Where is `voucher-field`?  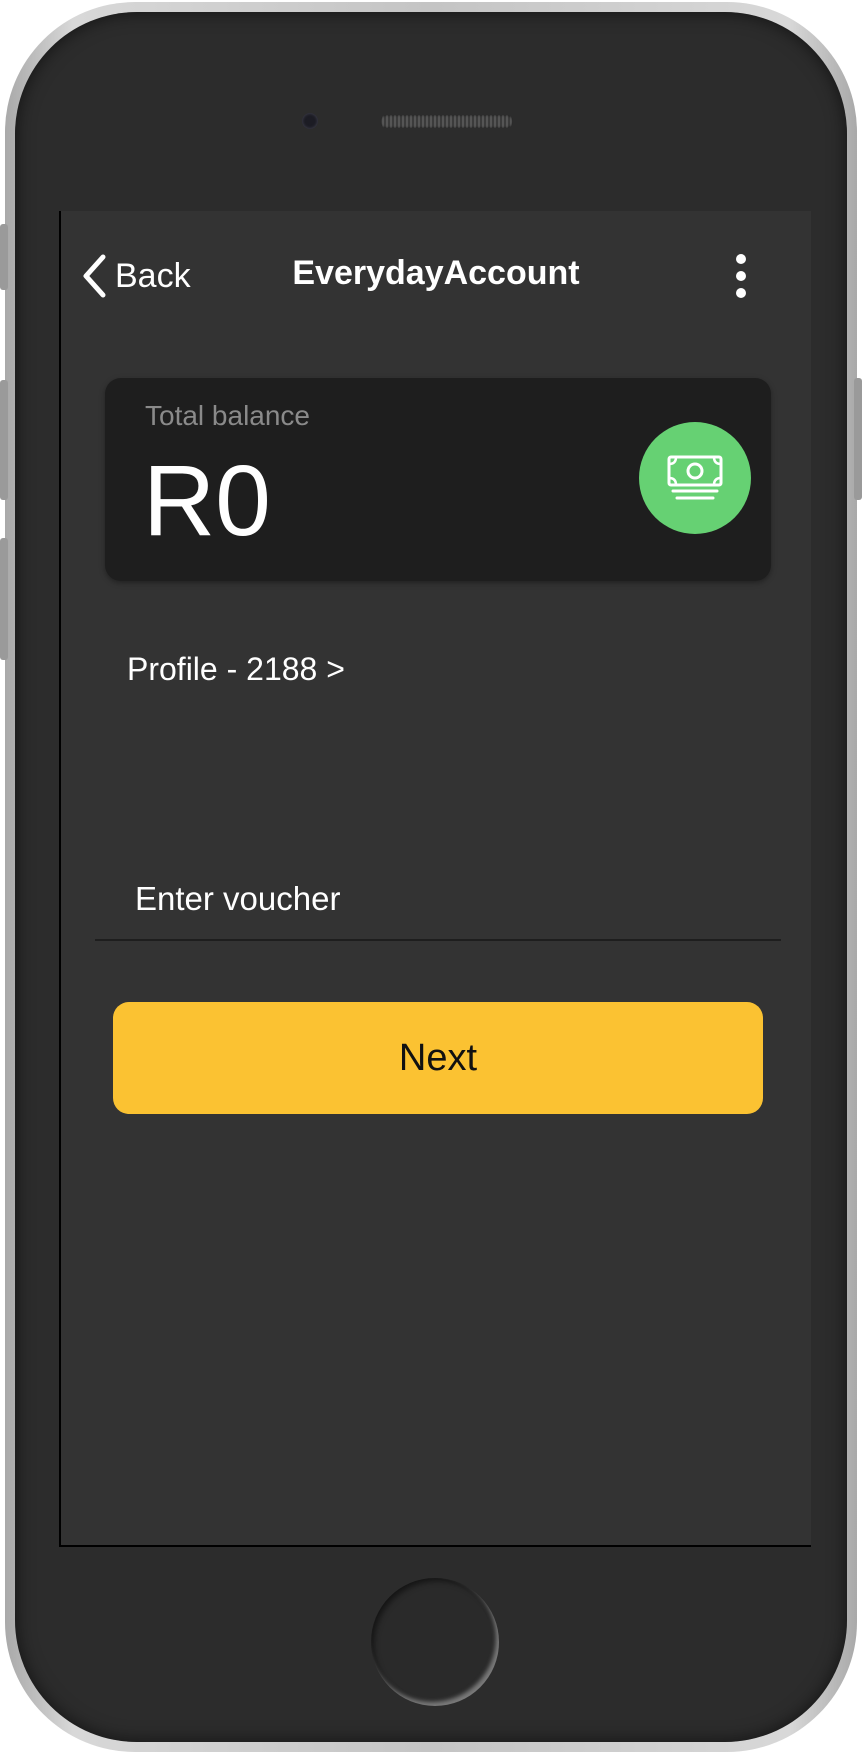 voucher-field is located at coordinates (438, 901).